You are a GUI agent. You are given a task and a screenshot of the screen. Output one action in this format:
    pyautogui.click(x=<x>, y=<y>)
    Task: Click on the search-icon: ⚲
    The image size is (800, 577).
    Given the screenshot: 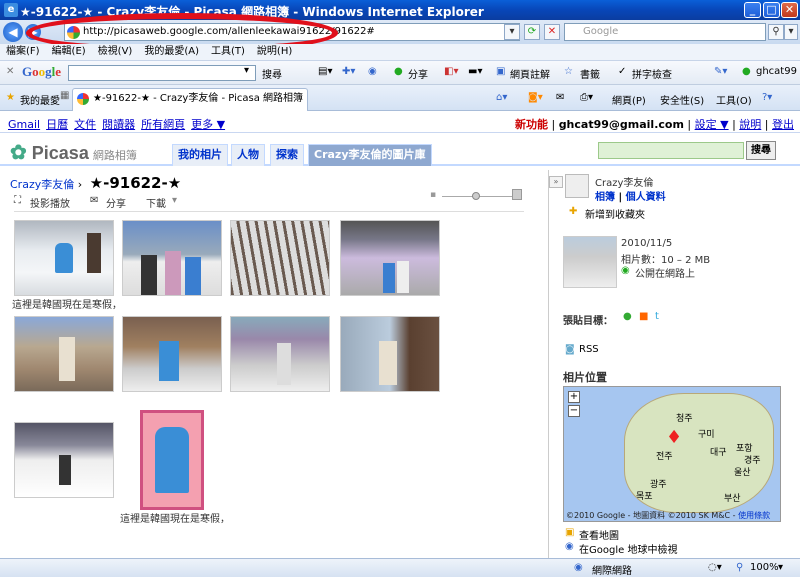 What is the action you would take?
    pyautogui.click(x=776, y=32)
    